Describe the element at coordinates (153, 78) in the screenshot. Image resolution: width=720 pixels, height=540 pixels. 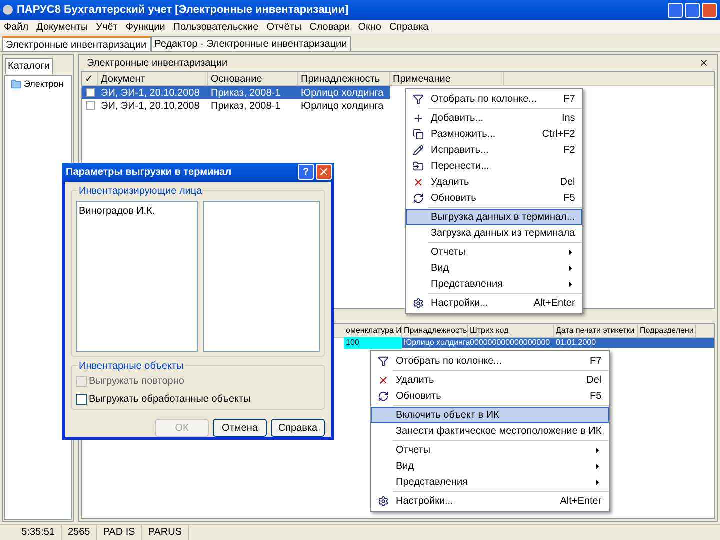
I see `column-header: Документ` at that location.